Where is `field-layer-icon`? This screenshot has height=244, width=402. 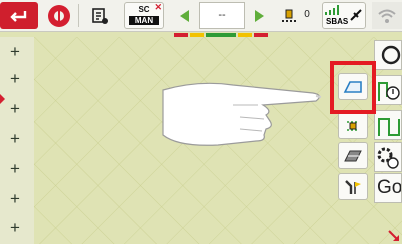
field-layer-icon is located at coordinates (353, 155).